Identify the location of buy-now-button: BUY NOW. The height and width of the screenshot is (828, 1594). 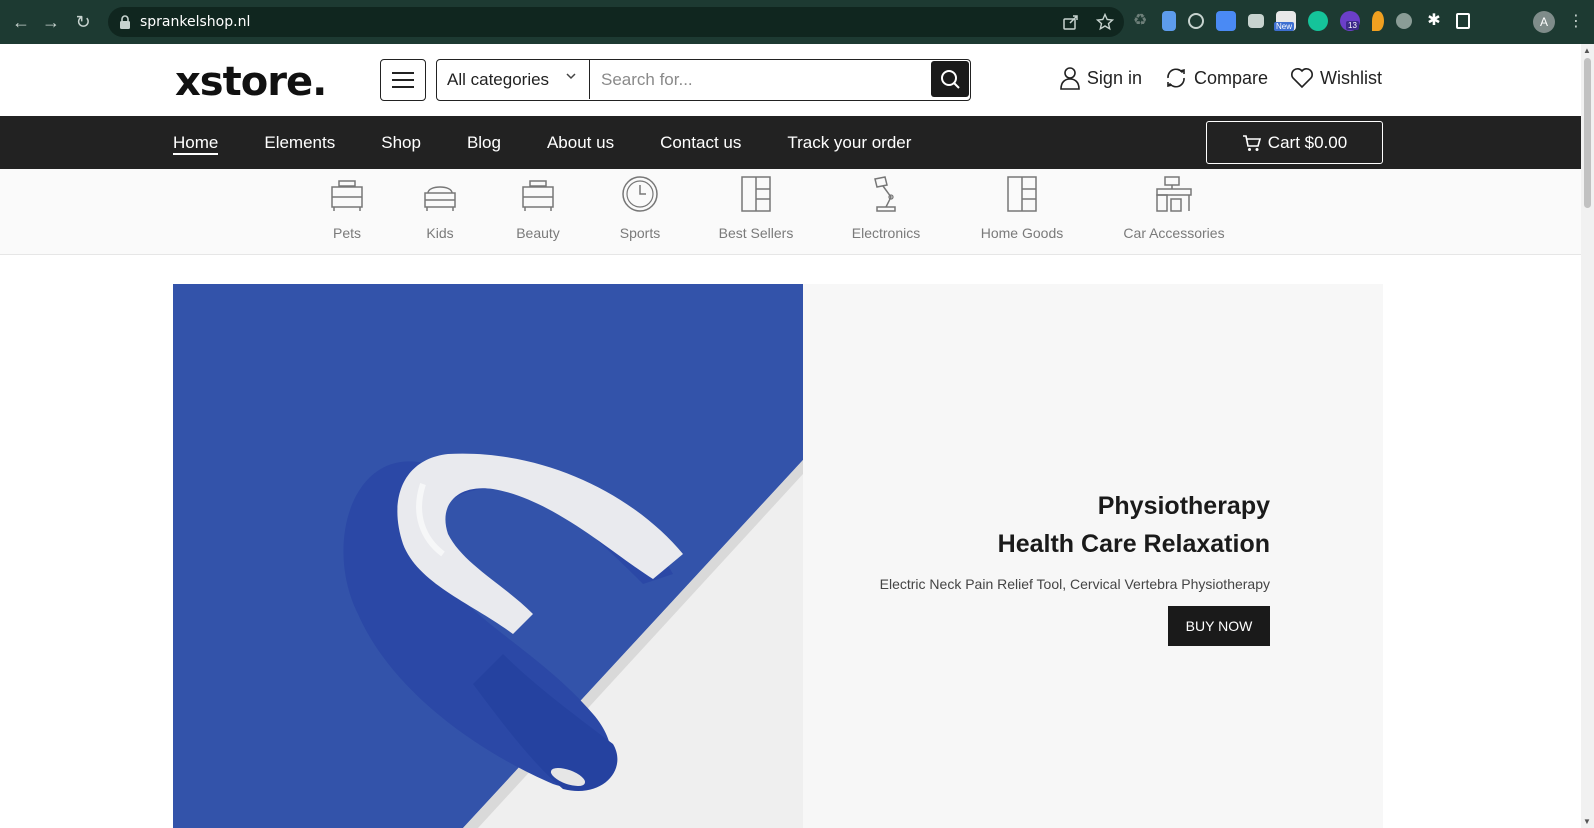
(1219, 626).